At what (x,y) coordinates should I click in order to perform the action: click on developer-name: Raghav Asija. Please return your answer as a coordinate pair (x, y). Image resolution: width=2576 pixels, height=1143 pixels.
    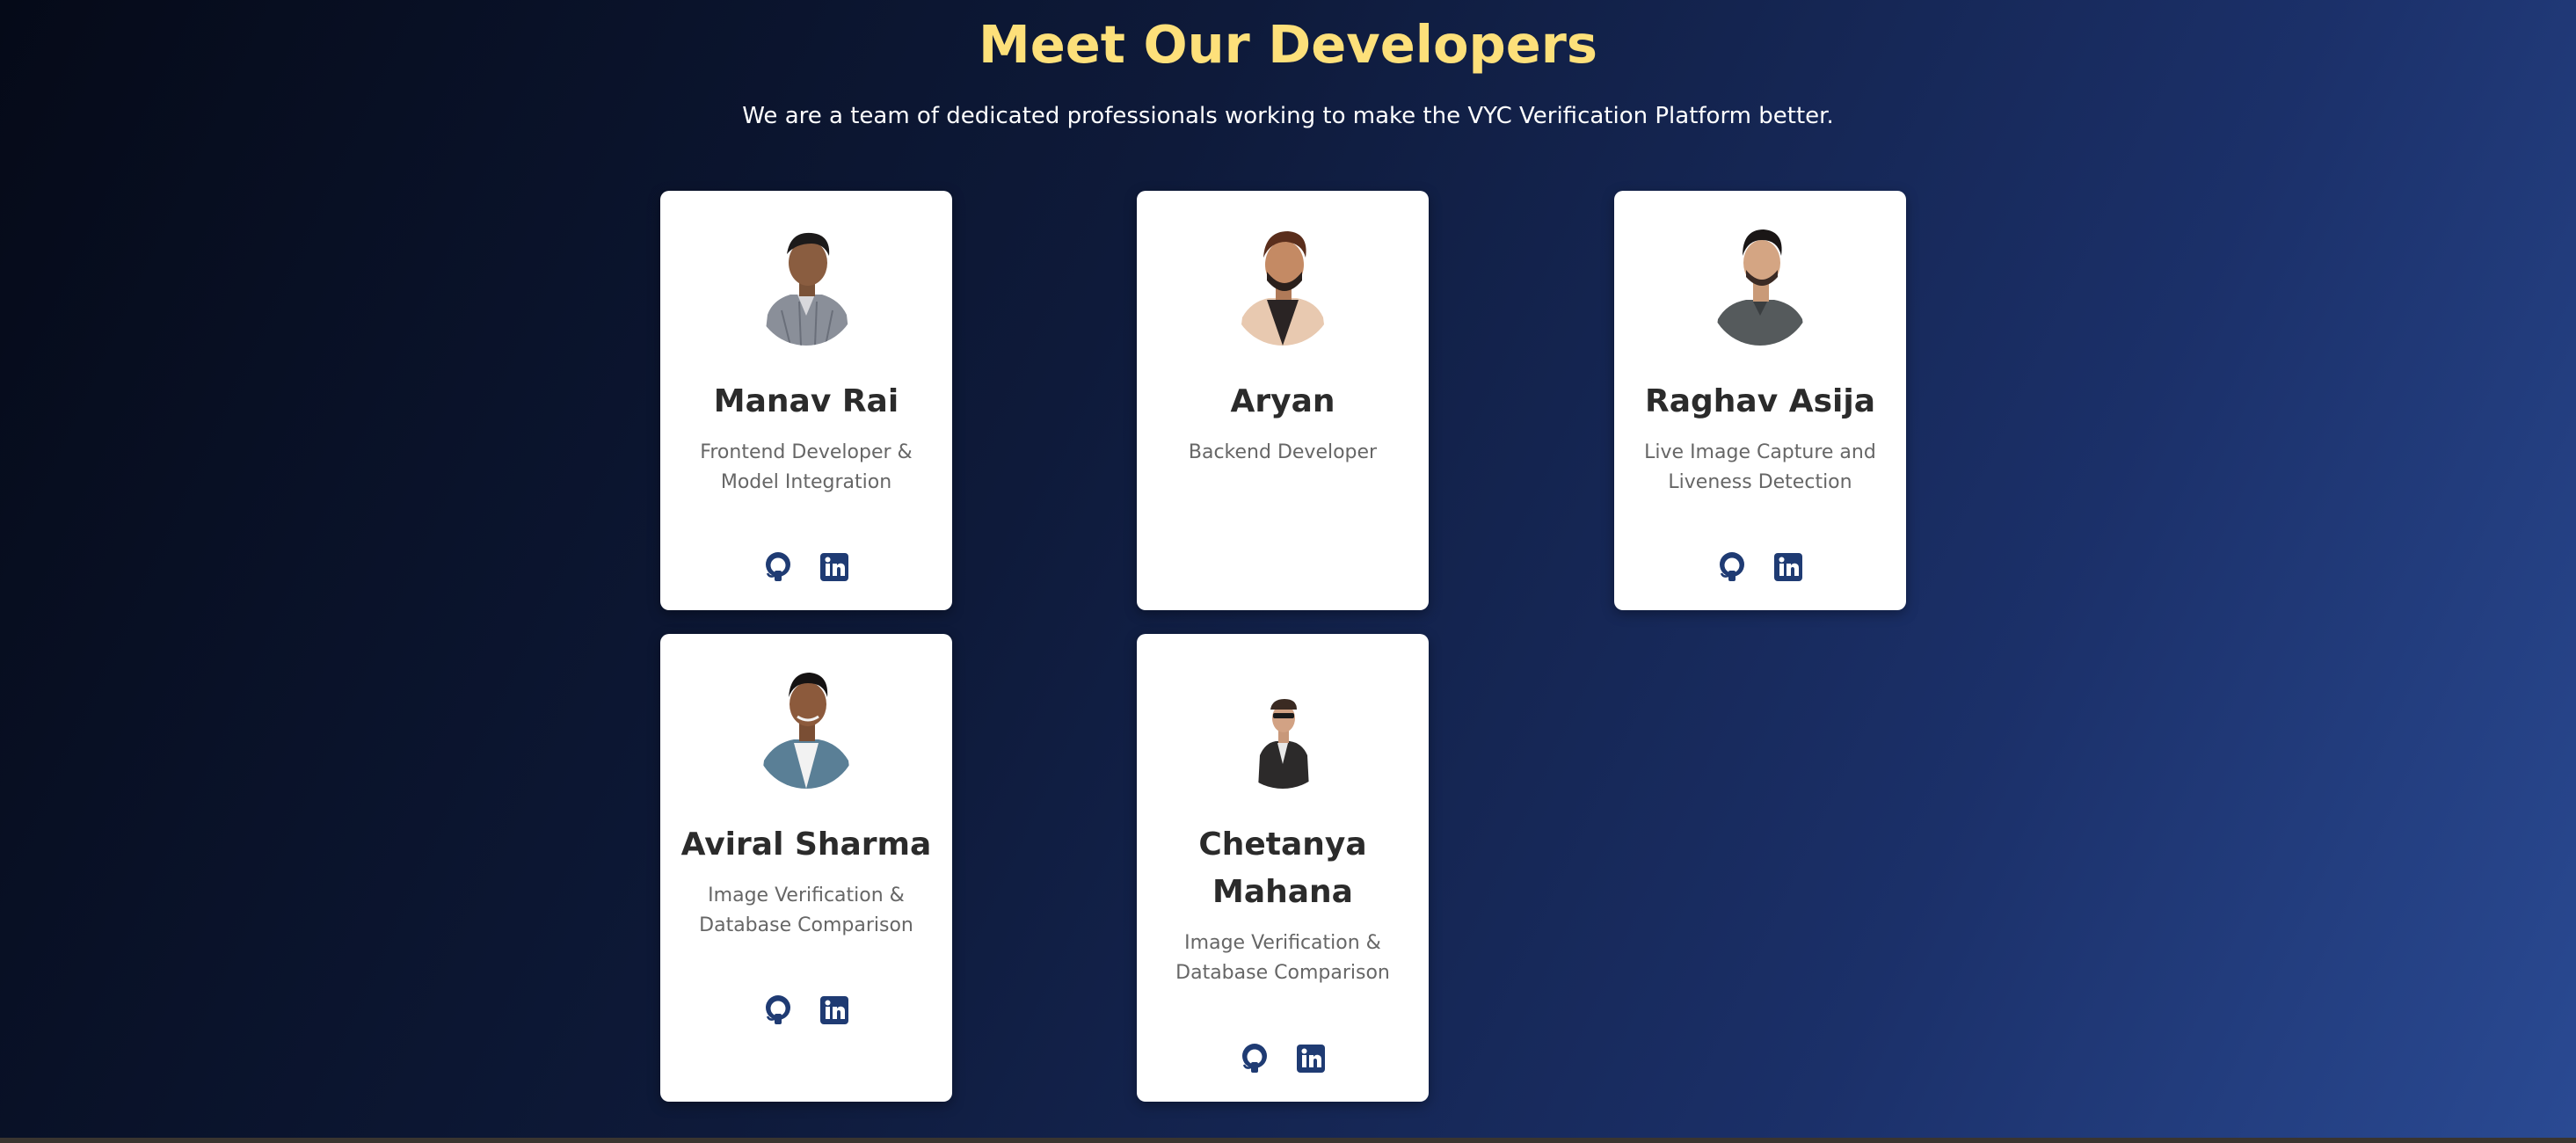
    Looking at the image, I should click on (1760, 401).